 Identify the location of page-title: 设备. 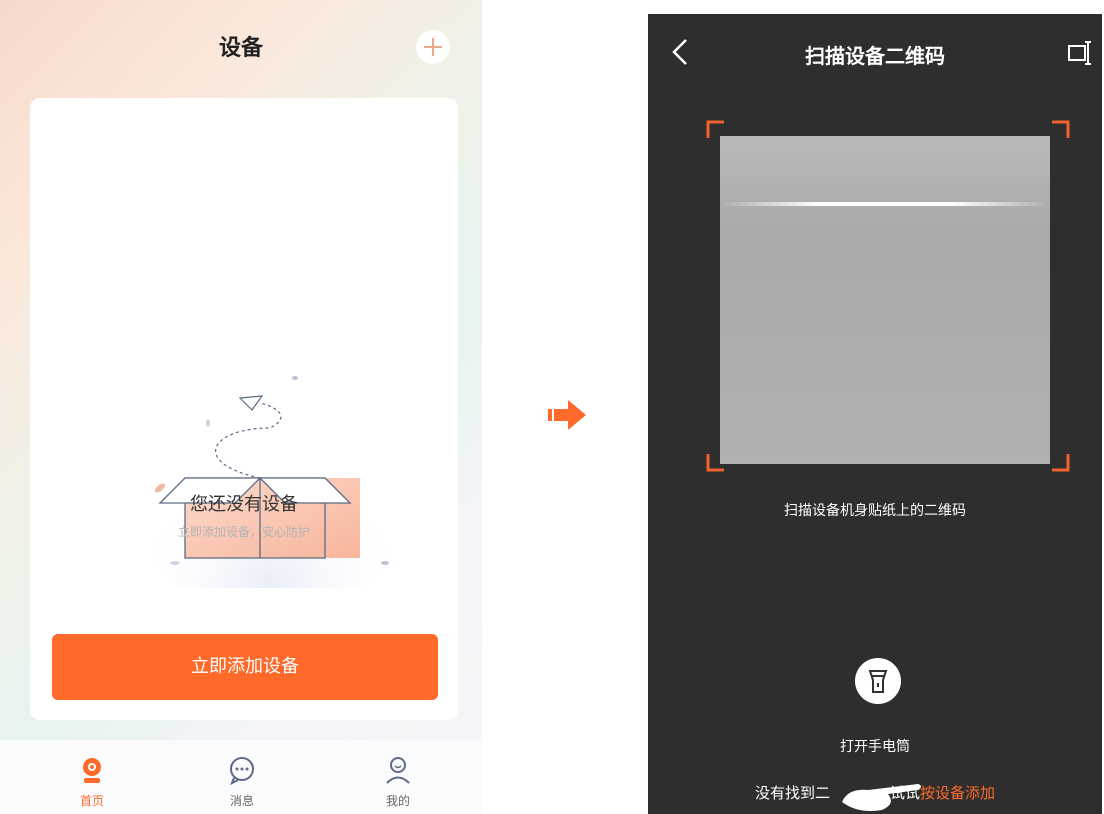
(240, 48).